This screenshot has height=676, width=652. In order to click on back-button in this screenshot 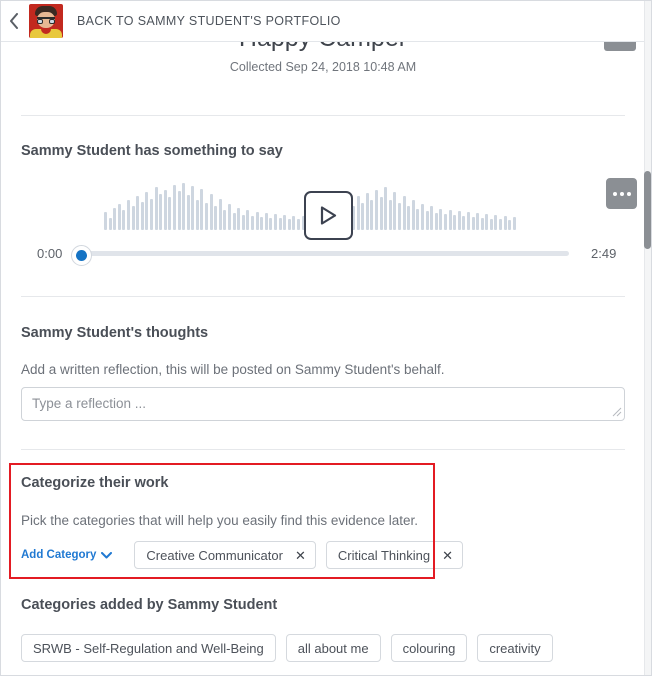, I will do `click(14, 21)`.